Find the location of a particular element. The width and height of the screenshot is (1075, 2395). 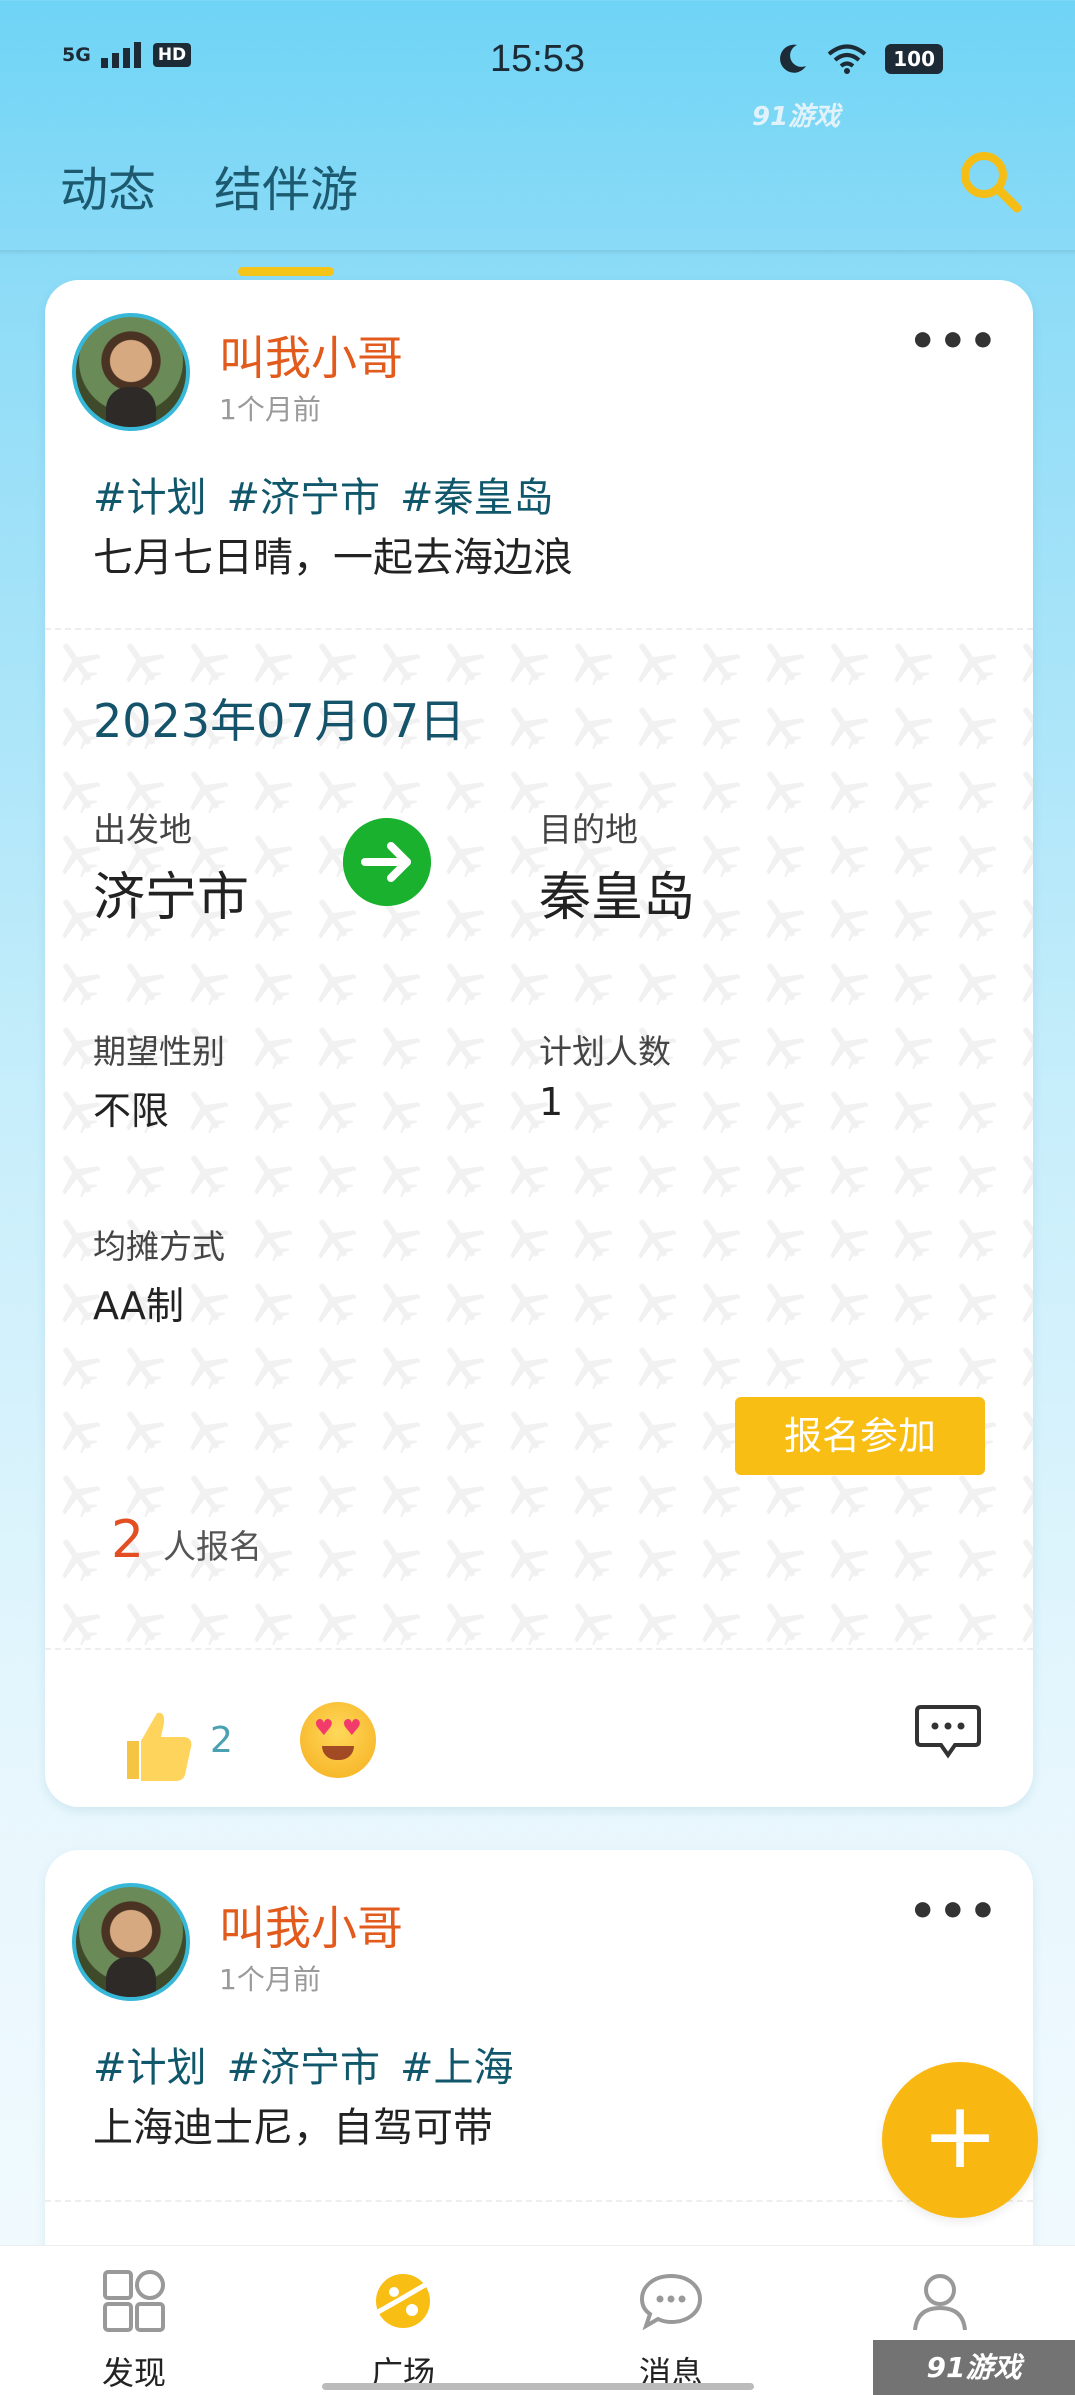

tab-moments: 动态 is located at coordinates (108, 185).